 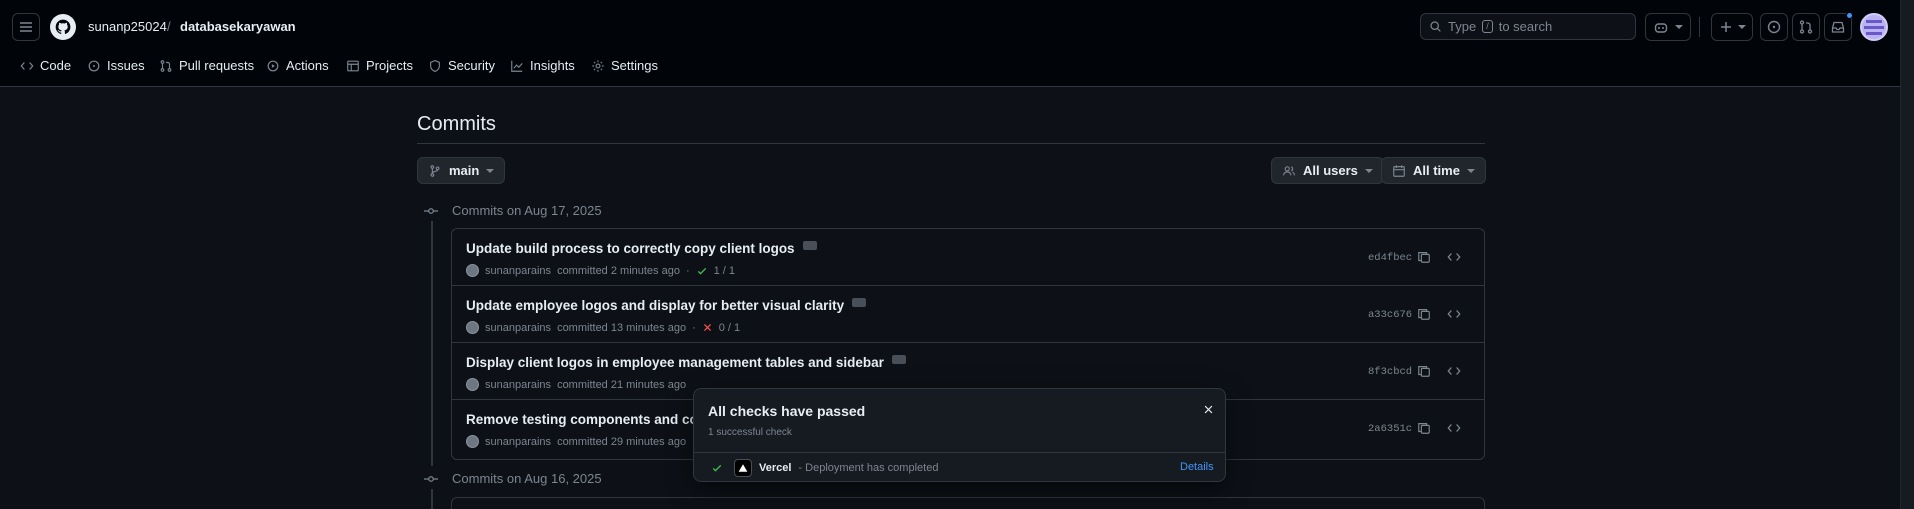 What do you see at coordinates (56, 65) in the screenshot?
I see `tab-label: Code` at bounding box center [56, 65].